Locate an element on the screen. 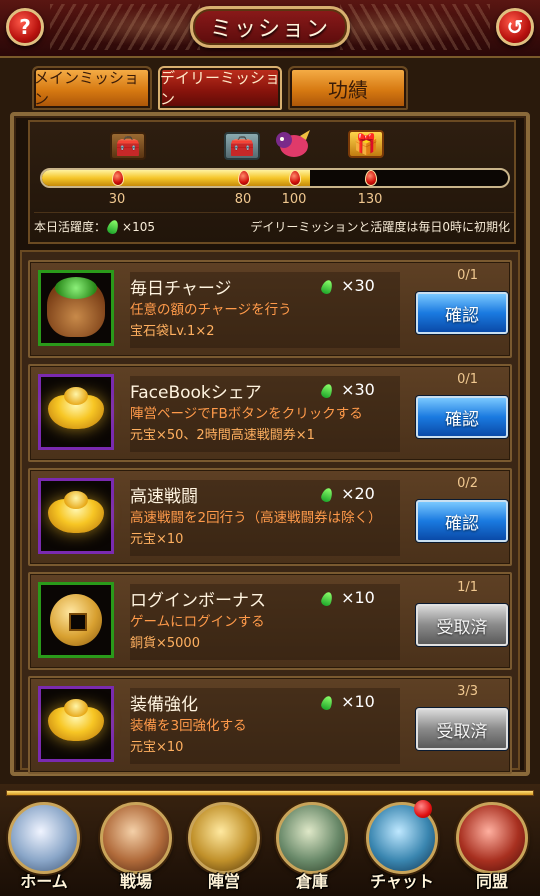 The image size is (540, 896). mission-description: 装備を3回強化する is located at coordinates (188, 726).